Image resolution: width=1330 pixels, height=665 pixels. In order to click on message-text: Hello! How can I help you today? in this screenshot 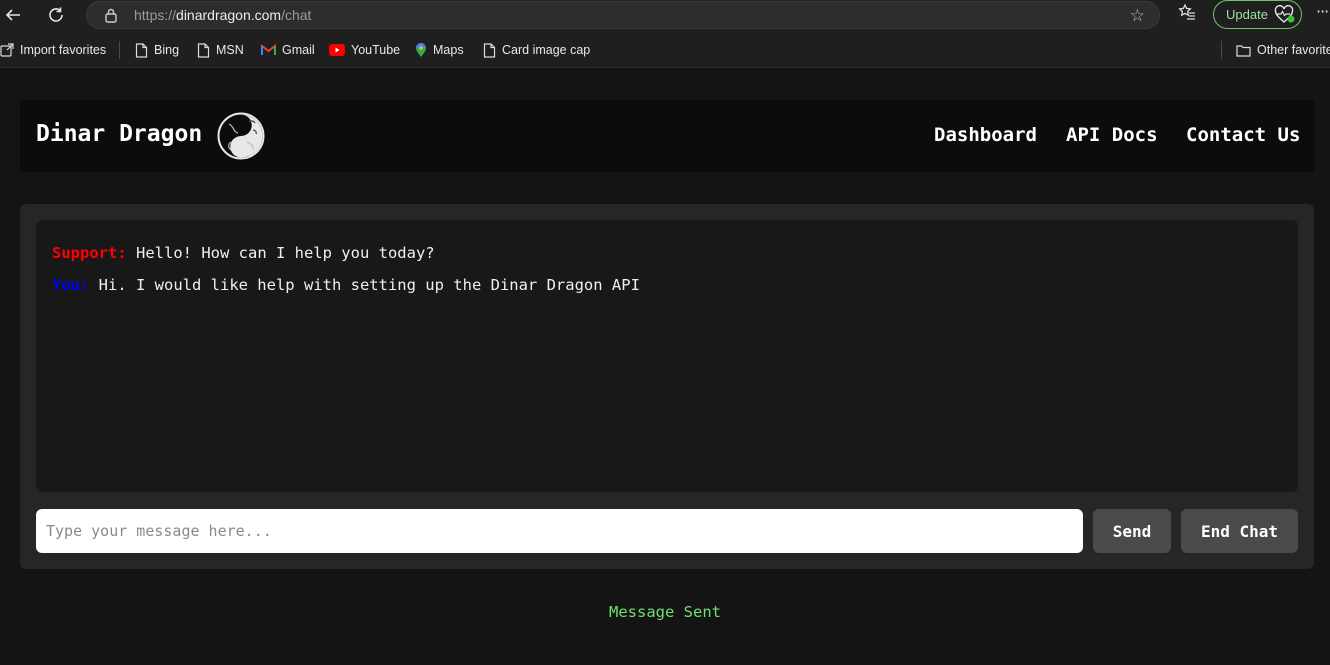, I will do `click(285, 253)`.